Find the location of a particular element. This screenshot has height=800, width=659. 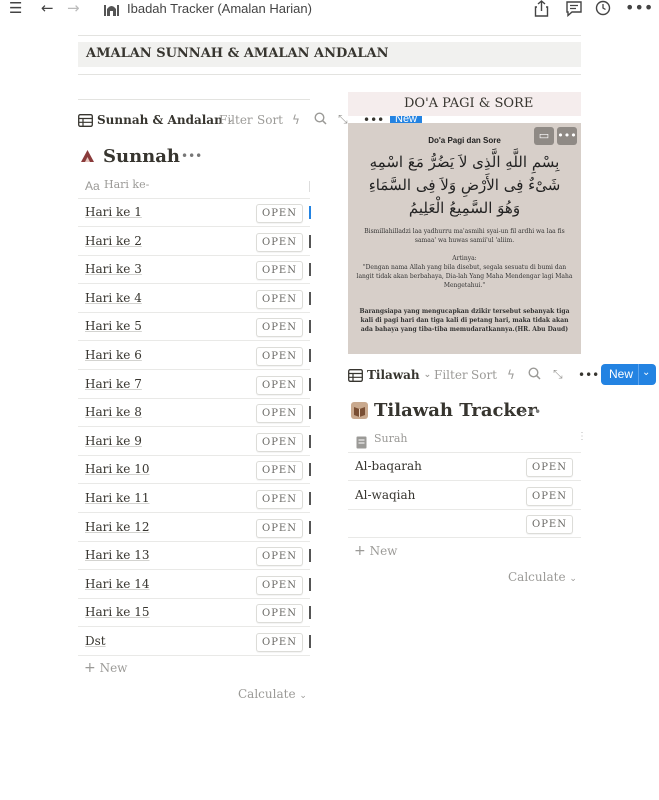

row-title: Hari ke 1 is located at coordinates (113, 212).